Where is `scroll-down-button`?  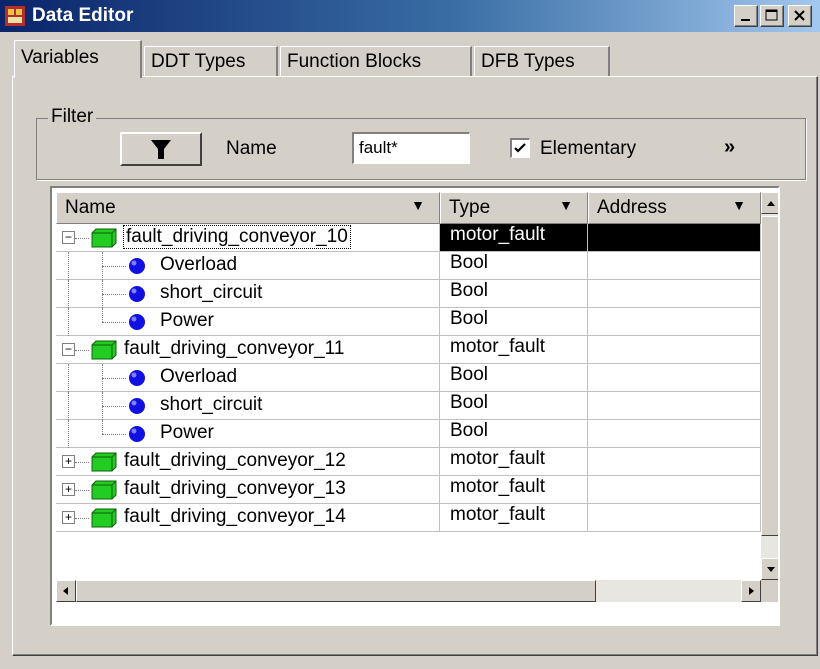 scroll-down-button is located at coordinates (769, 569).